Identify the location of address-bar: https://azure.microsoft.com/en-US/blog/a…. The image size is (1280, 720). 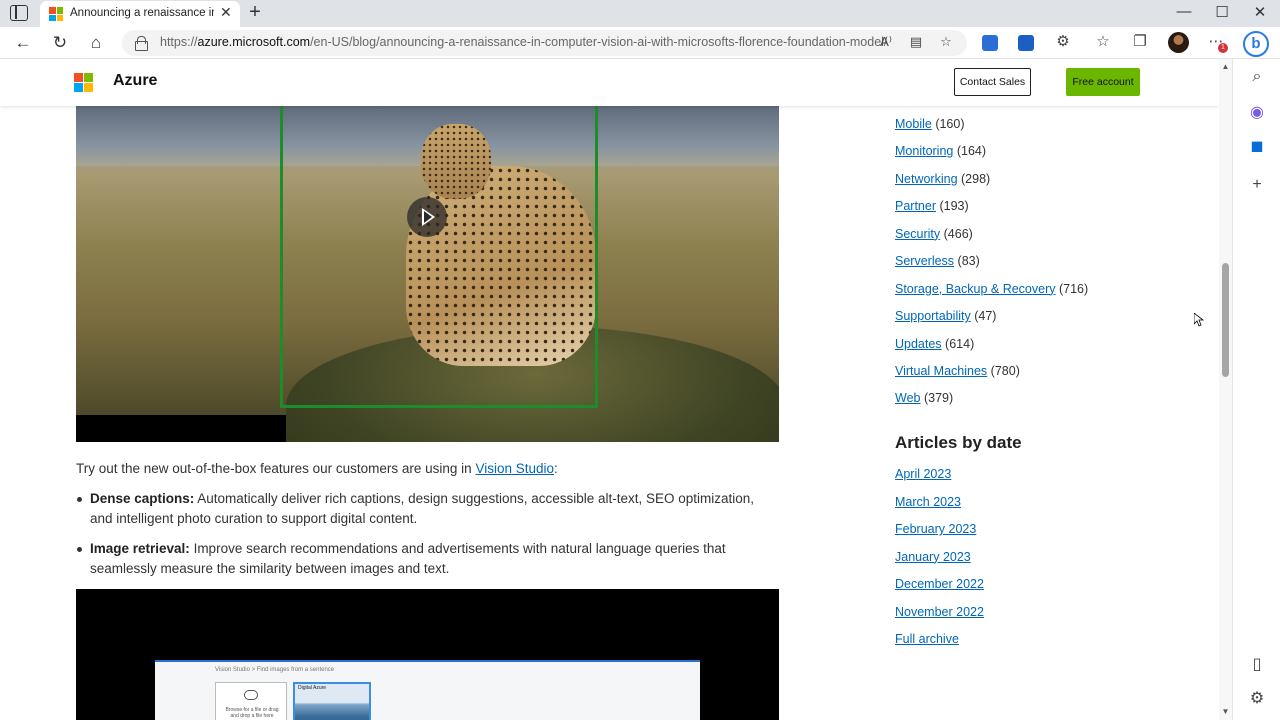
(544, 43).